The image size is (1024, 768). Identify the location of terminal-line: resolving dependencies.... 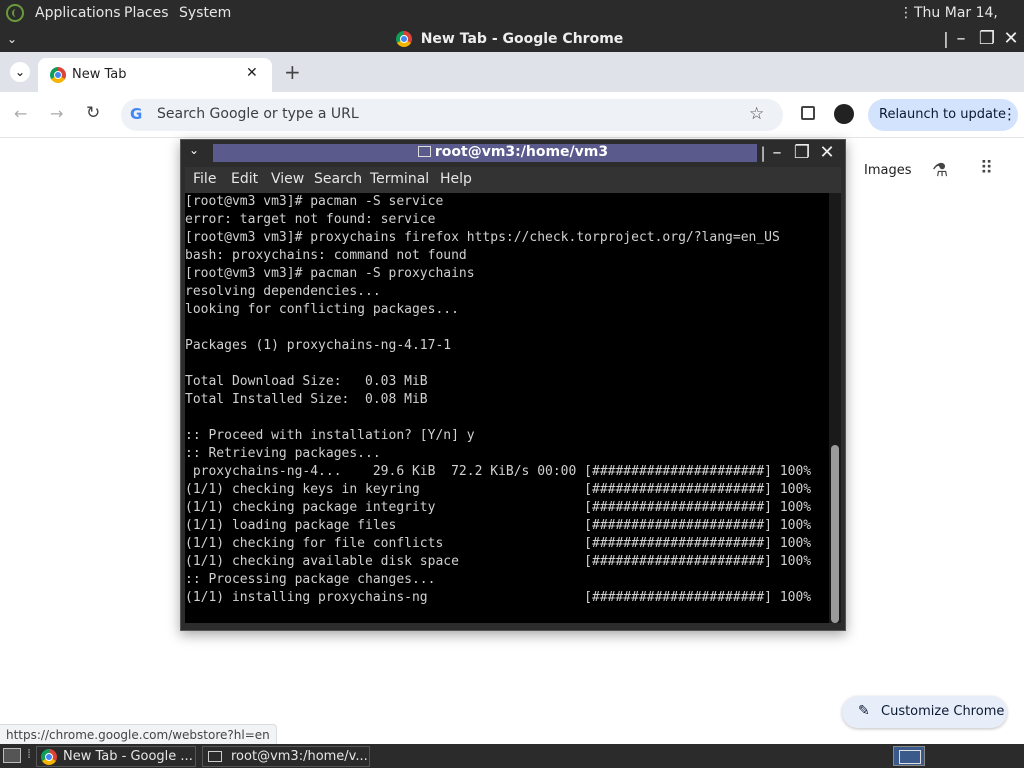
(283, 291).